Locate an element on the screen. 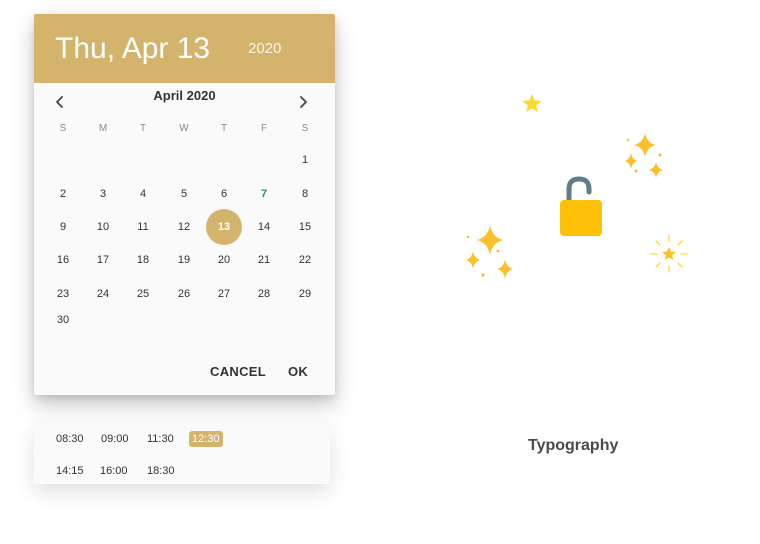  calendar-day: 1 is located at coordinates (305, 160).